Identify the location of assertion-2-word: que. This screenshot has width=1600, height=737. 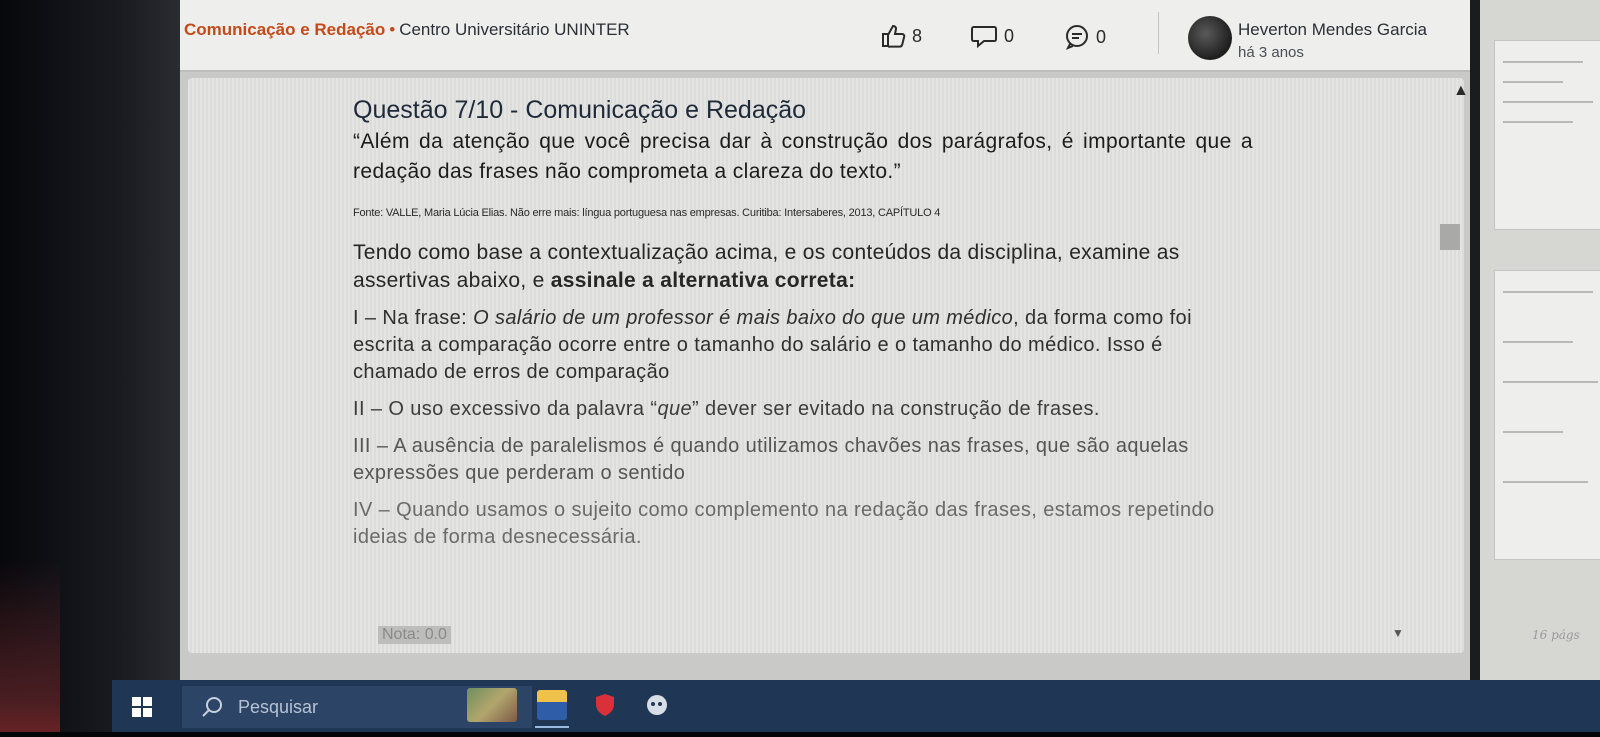
(675, 409).